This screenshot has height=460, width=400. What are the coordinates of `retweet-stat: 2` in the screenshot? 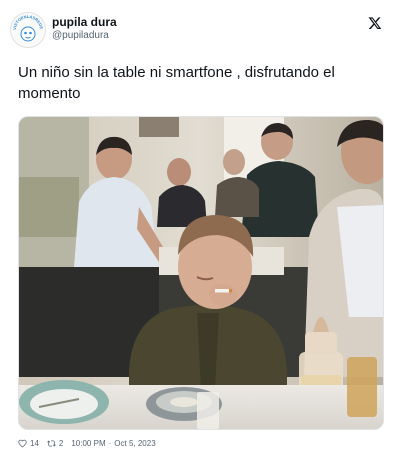 It's located at (55, 443).